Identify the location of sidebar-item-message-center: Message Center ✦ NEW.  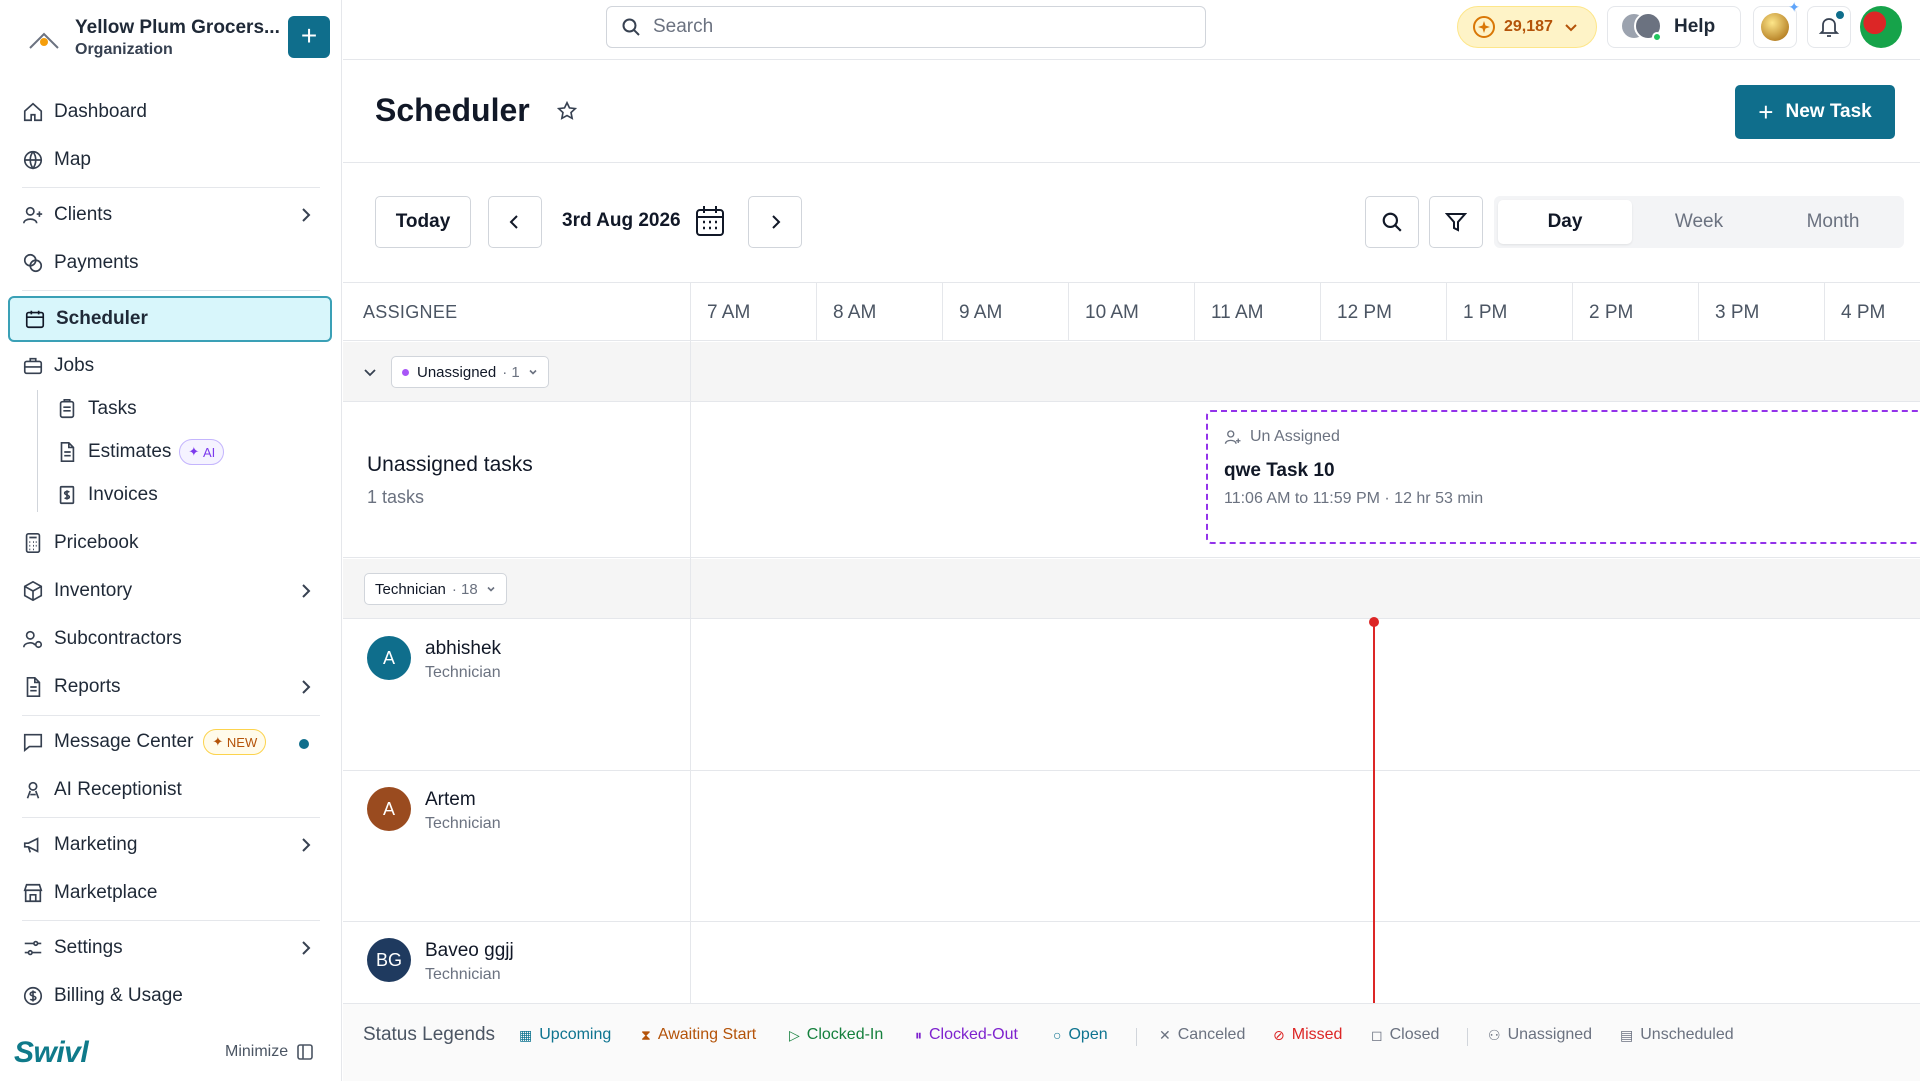
(170, 742).